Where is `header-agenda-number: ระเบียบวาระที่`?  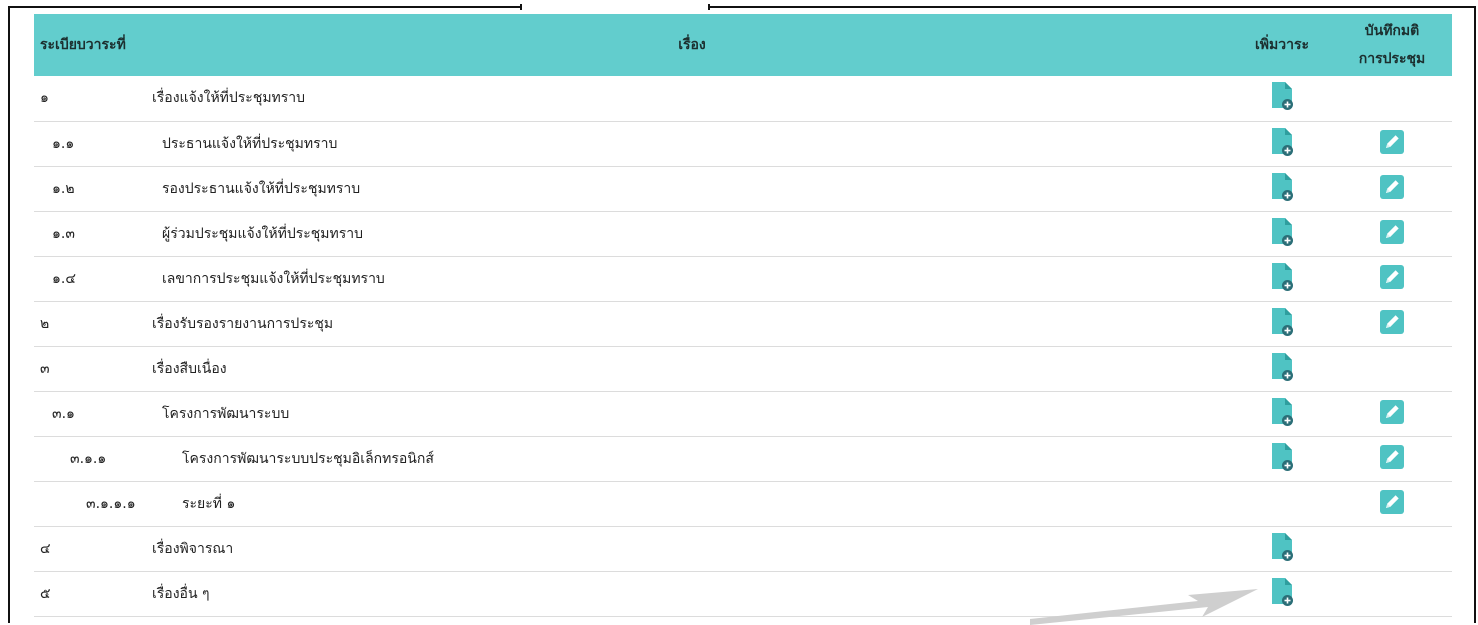 header-agenda-number: ระเบียบวาระที่ is located at coordinates (83, 45).